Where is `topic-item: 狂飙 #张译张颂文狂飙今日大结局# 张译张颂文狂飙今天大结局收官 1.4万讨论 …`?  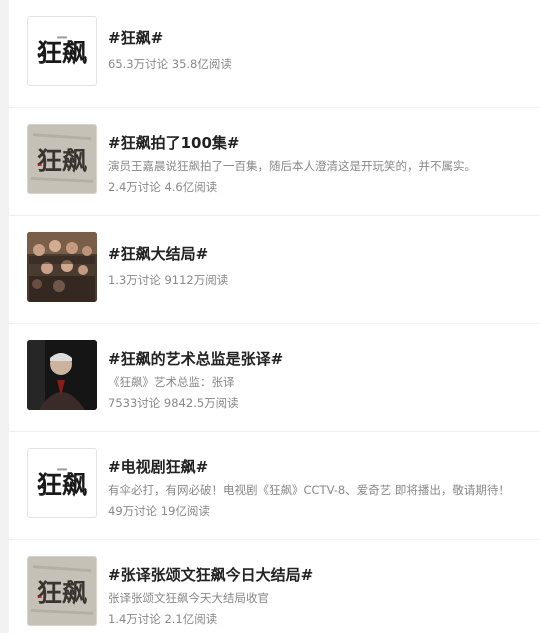
topic-item: 狂飙 #张译张颂文狂飙今日大结局# 张译张颂文狂飙今天大结局收官 1.4万讨论 … is located at coordinates (274, 586).